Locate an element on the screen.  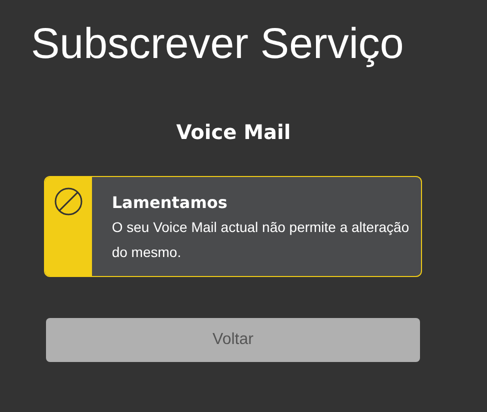
page-title: Subscrever Serviço is located at coordinates (217, 44).